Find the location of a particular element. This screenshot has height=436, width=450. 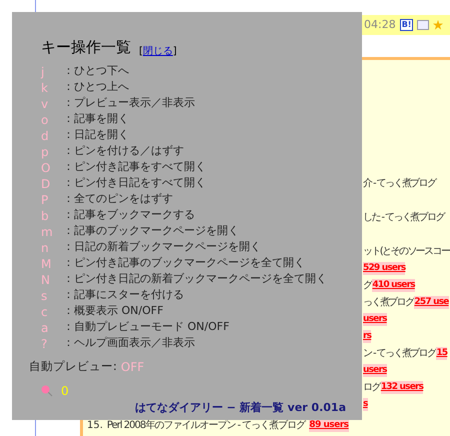

footer-credit: はてなダイアリー − 新着一覧 ver 0.01a is located at coordinates (240, 408).